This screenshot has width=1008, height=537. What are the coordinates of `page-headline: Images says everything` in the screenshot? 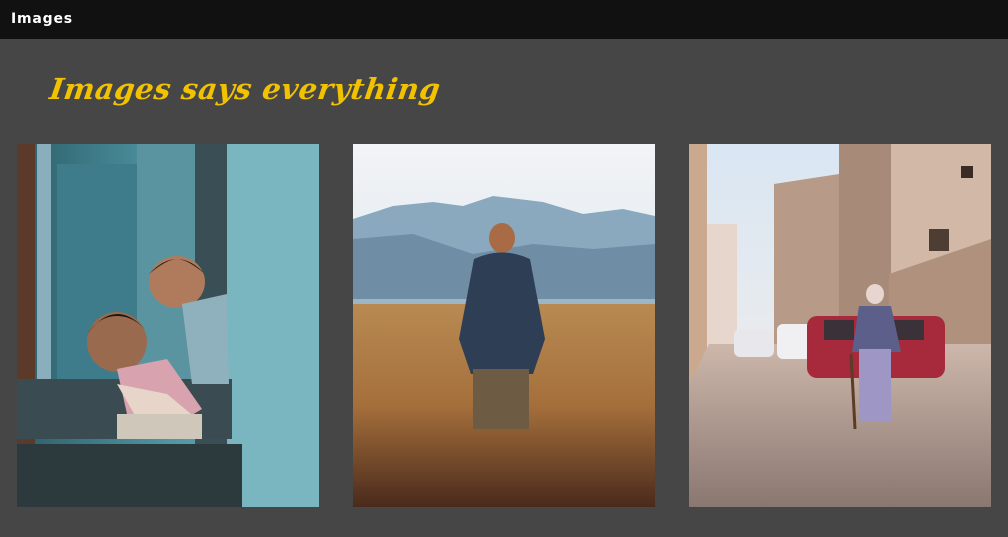 It's located at (245, 89).